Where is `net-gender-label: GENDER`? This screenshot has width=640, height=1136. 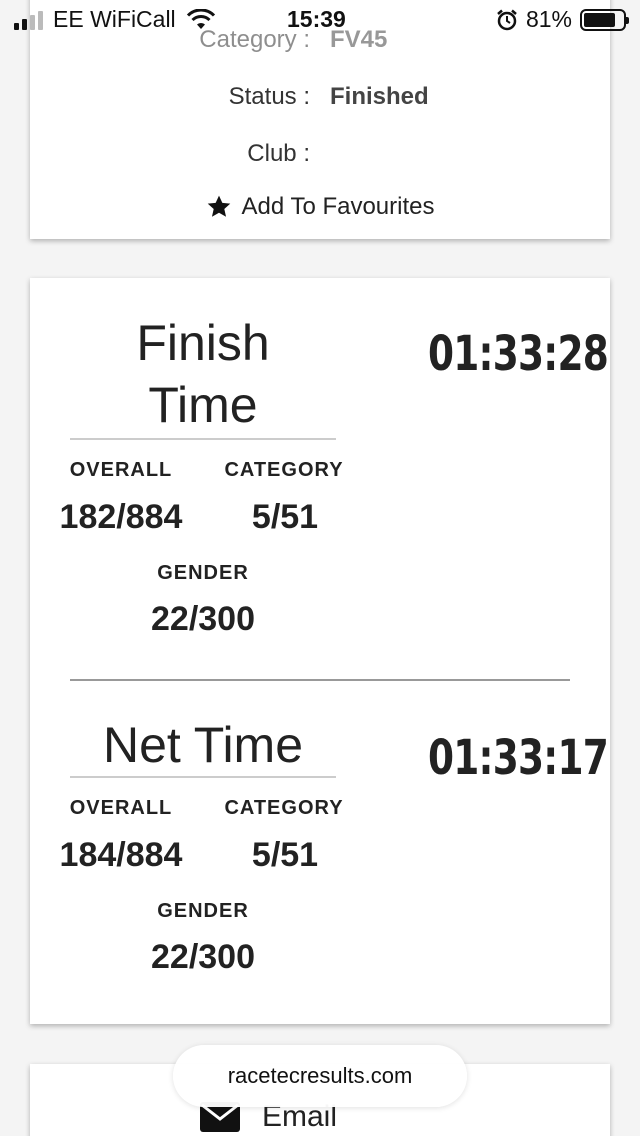 net-gender-label: GENDER is located at coordinates (203, 911).